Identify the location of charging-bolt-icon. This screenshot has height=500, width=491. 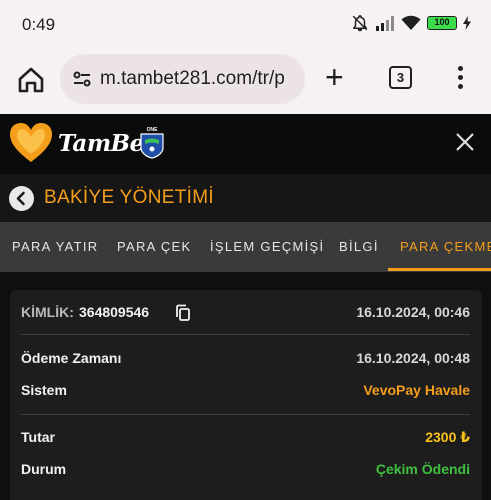
(467, 23).